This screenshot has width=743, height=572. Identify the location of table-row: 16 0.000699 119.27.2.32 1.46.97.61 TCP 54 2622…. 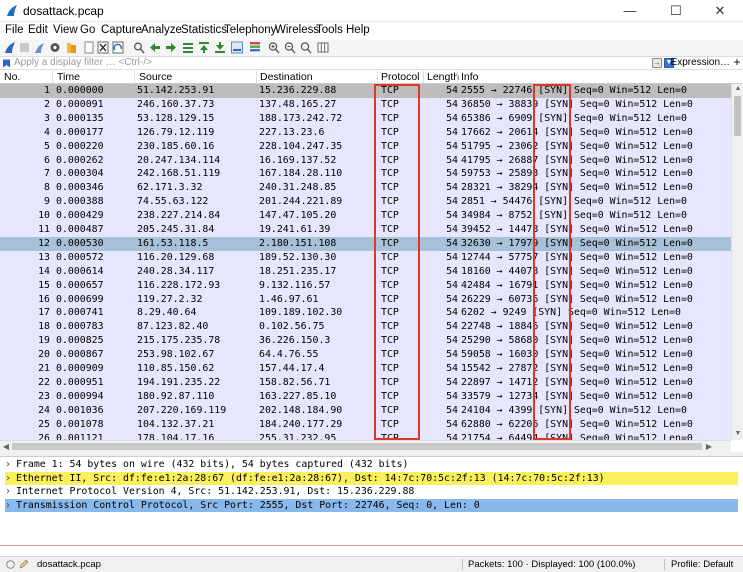
(365, 299).